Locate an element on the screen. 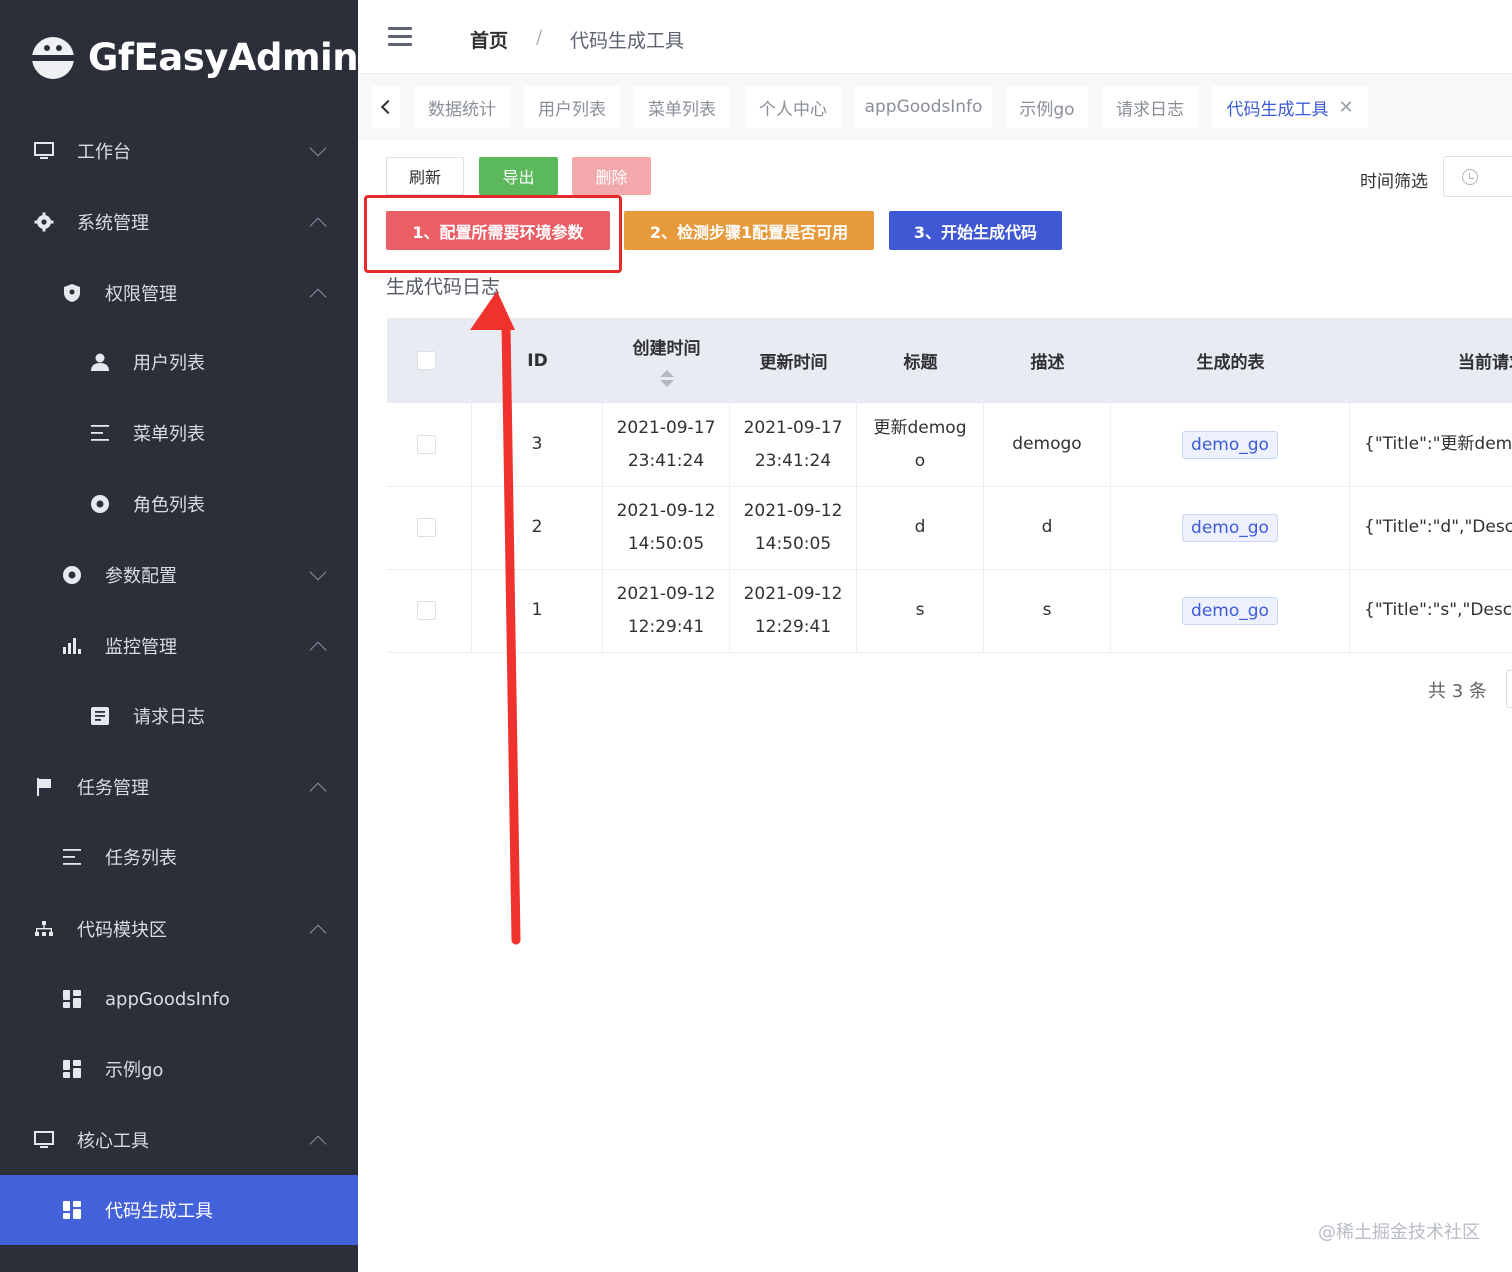 The image size is (1512, 1272). sidebar-item-role-list: 角色列表 is located at coordinates (179, 504).